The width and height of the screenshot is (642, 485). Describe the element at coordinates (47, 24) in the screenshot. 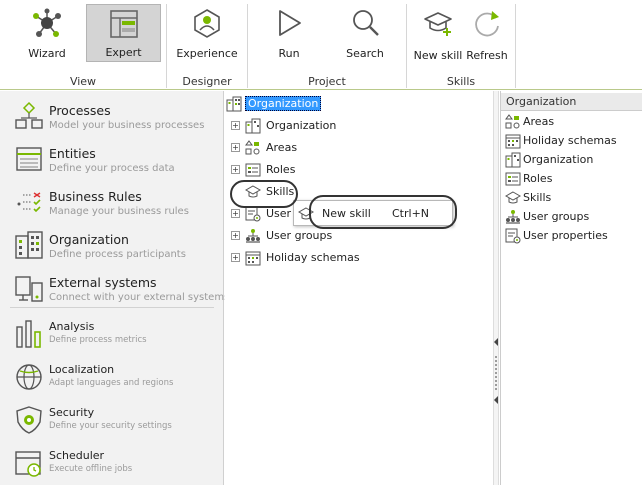

I see `wizard-icon` at that location.